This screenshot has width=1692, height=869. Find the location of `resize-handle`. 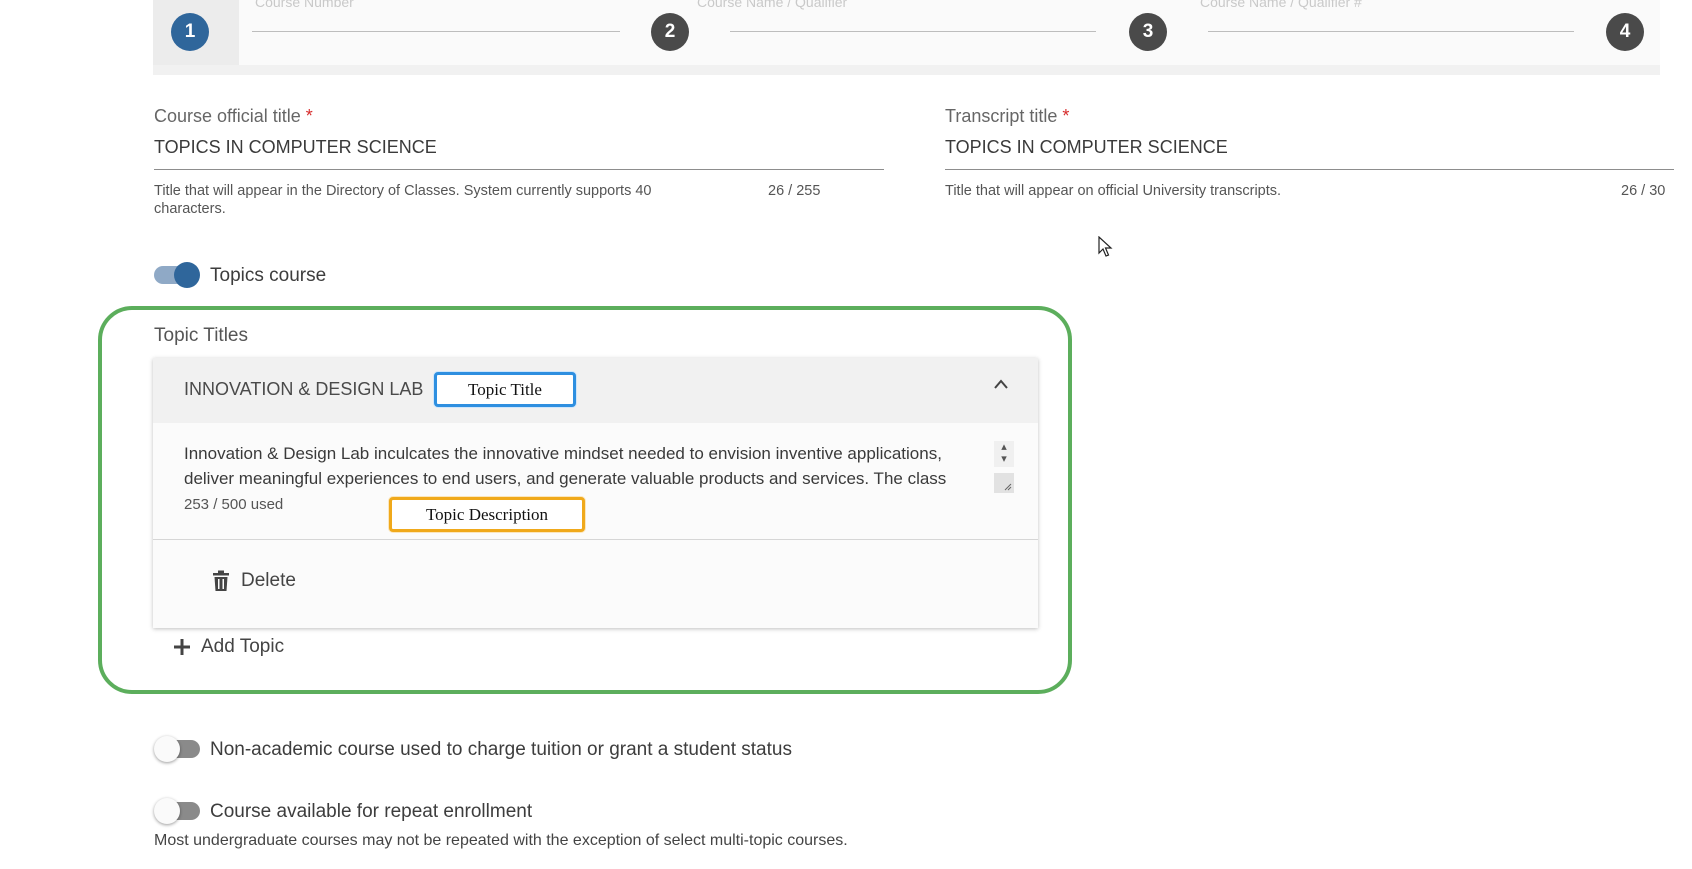

resize-handle is located at coordinates (1004, 483).